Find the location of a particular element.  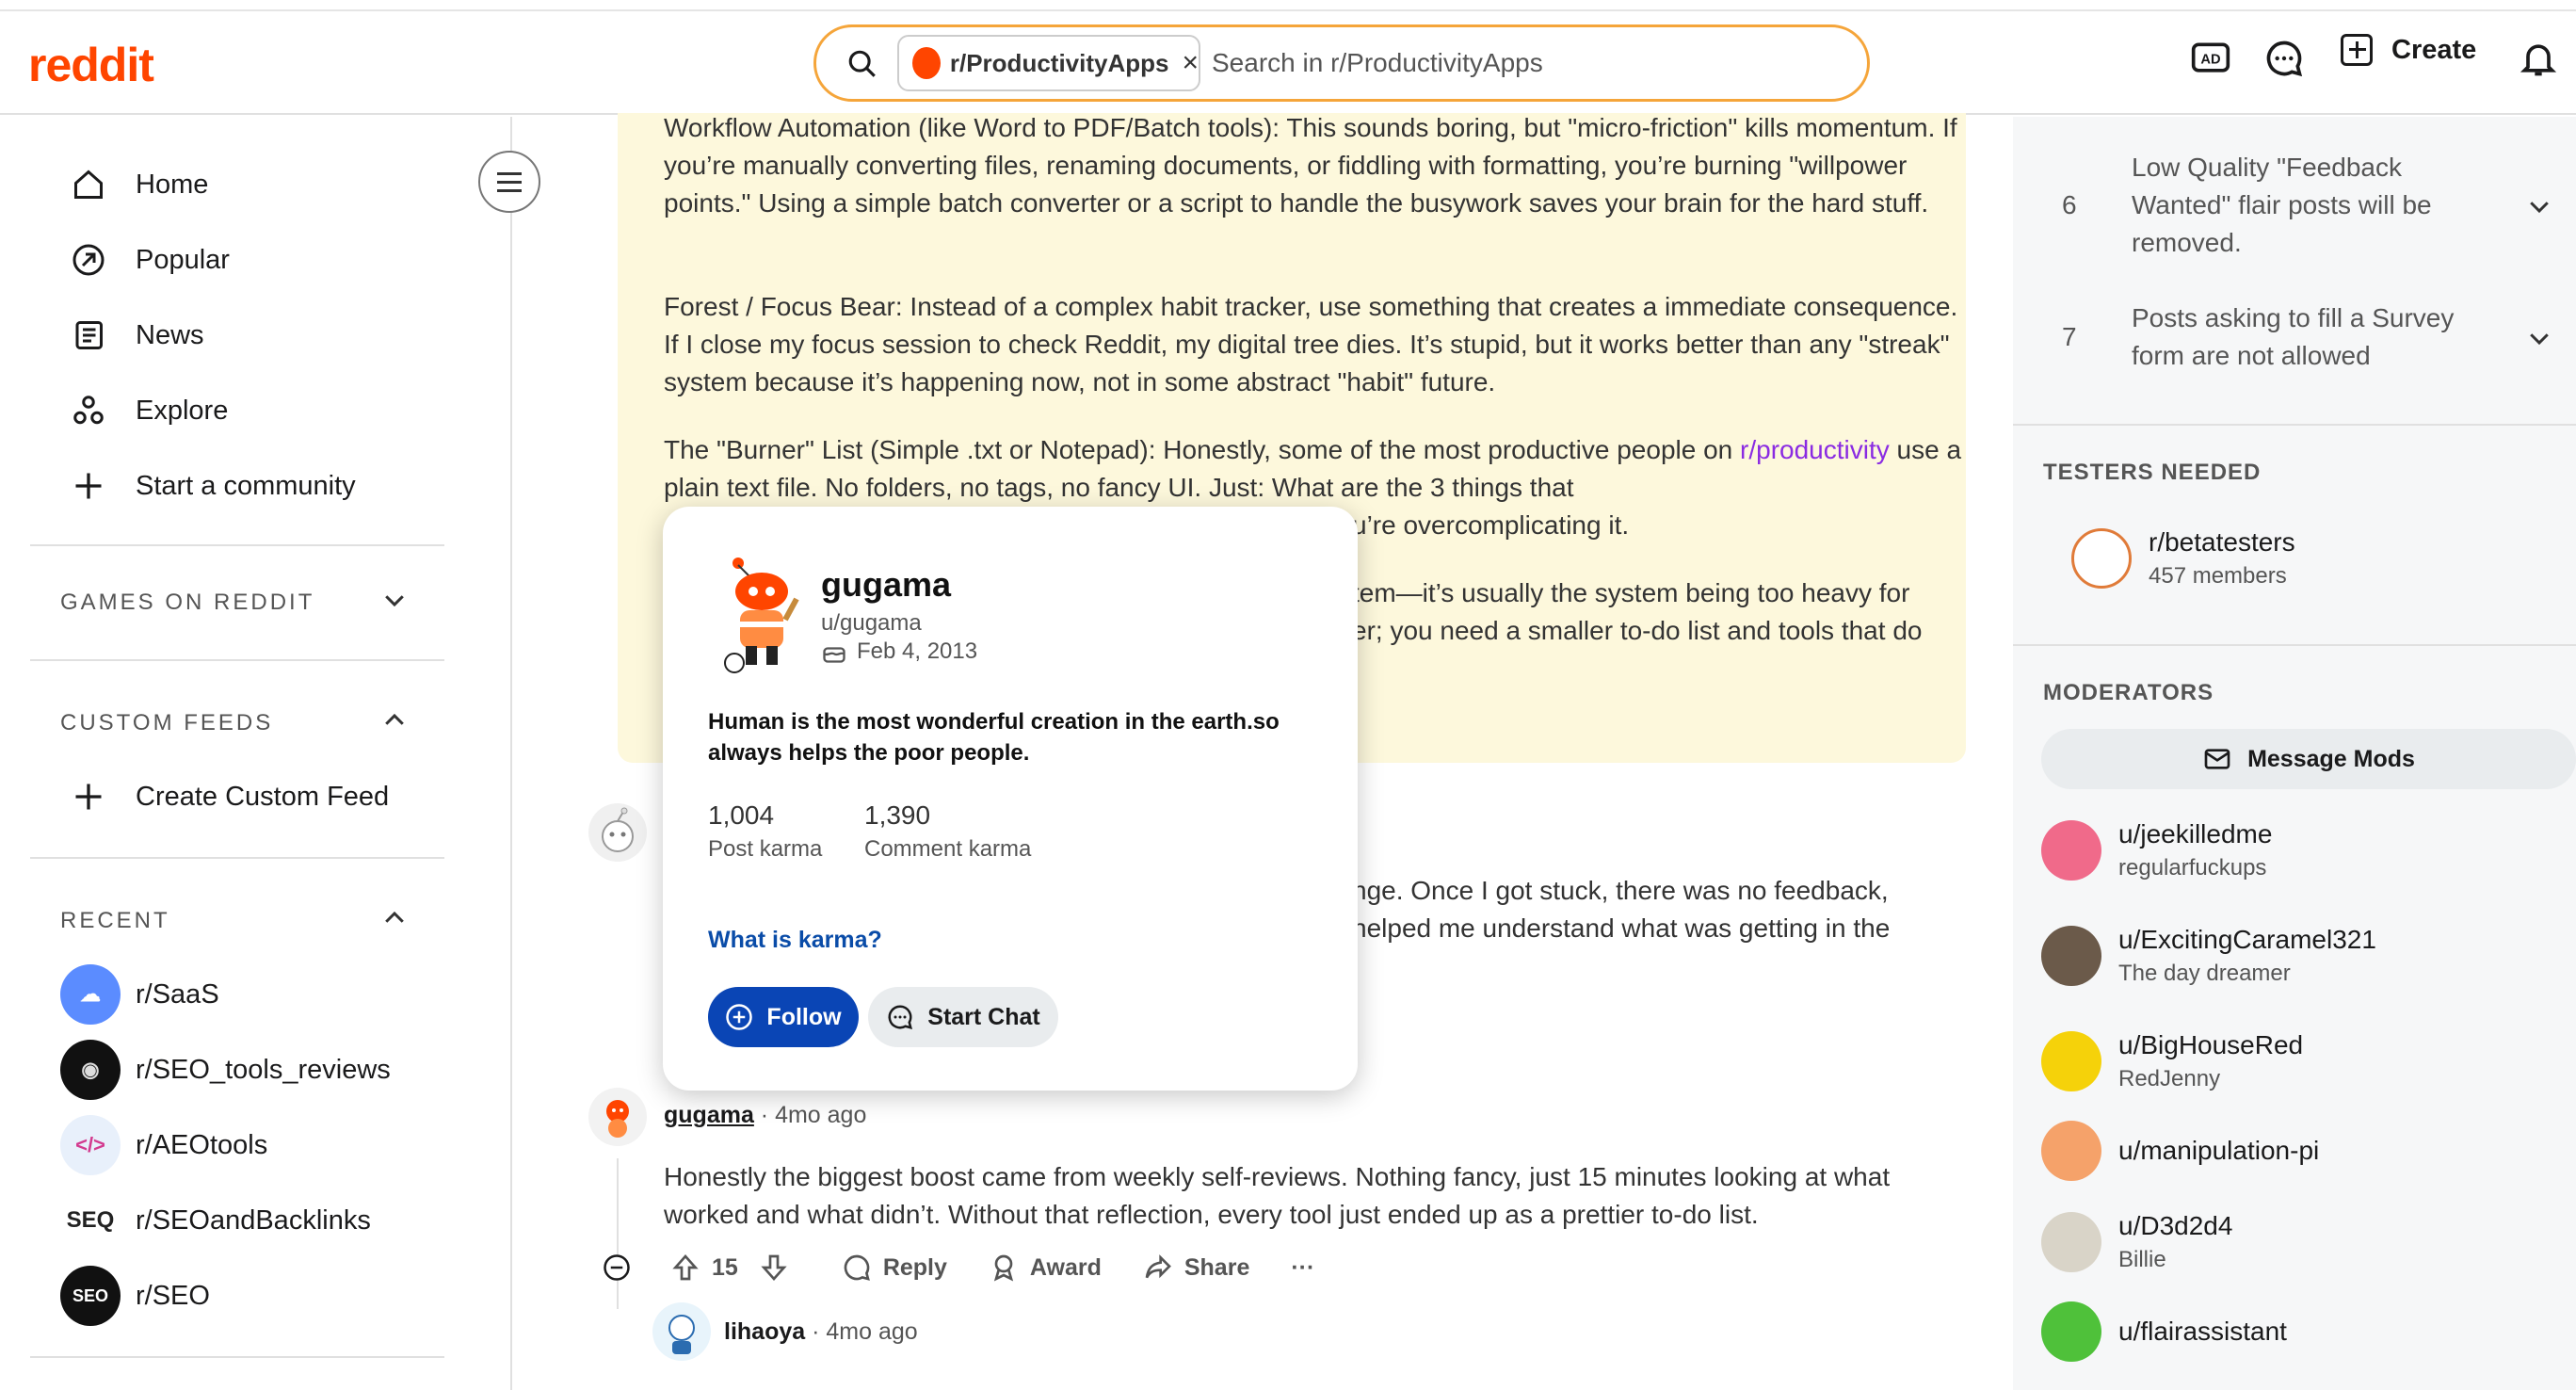

nav-popular: Popular is located at coordinates (150, 260).